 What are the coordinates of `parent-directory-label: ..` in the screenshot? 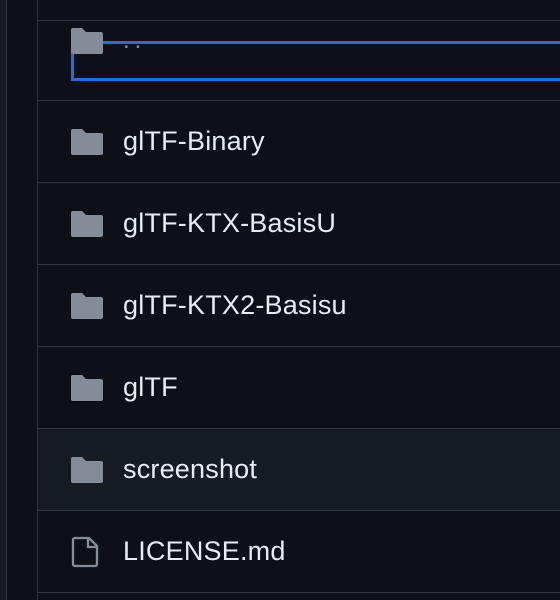 It's located at (134, 41).